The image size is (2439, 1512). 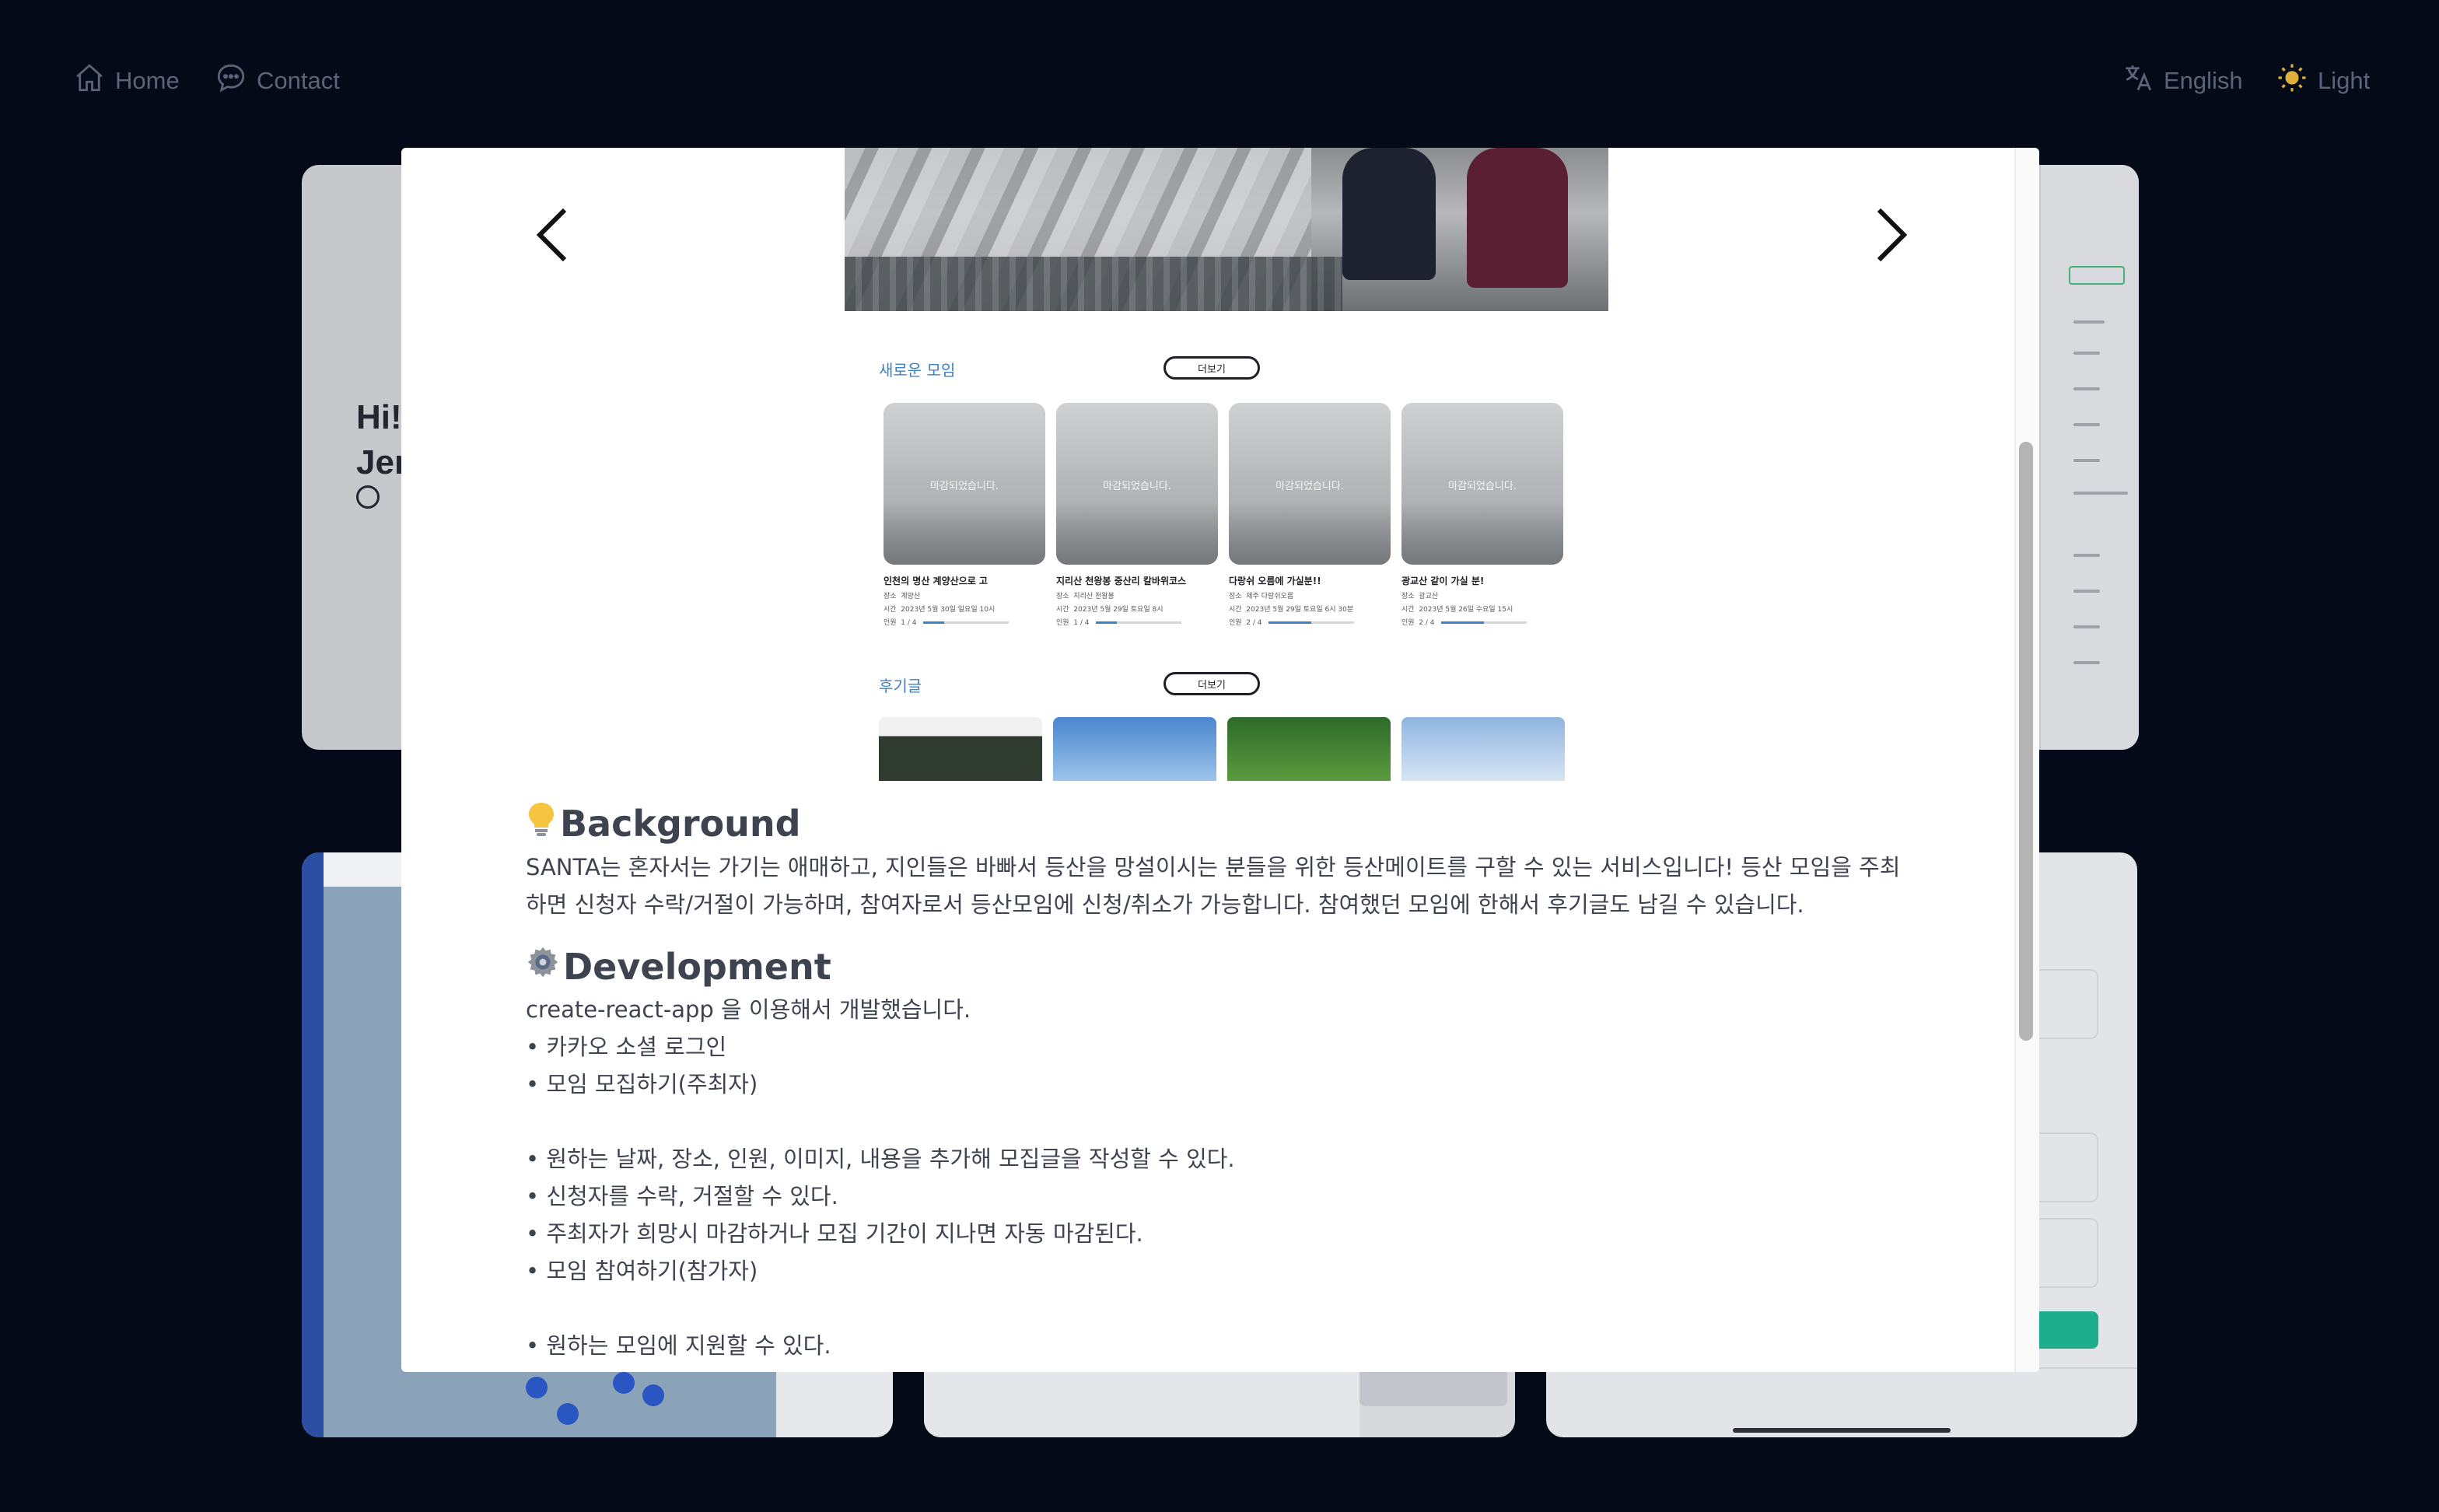 I want to click on language-toggle: English, so click(x=2182, y=81).